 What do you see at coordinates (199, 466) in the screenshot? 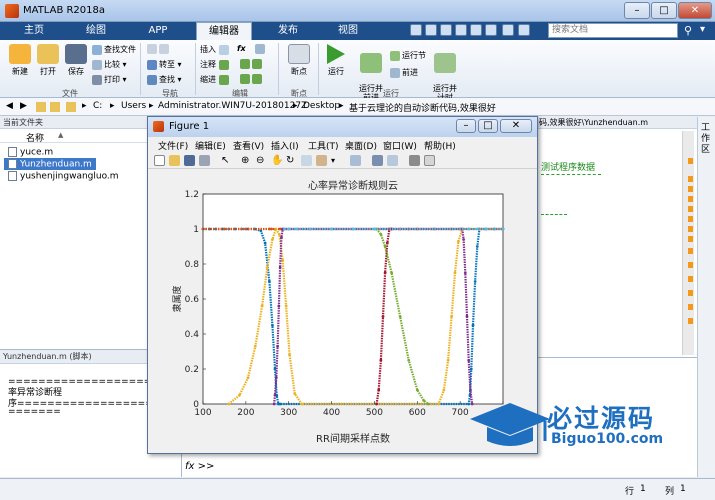
I see `command-prompt: fx >>` at bounding box center [199, 466].